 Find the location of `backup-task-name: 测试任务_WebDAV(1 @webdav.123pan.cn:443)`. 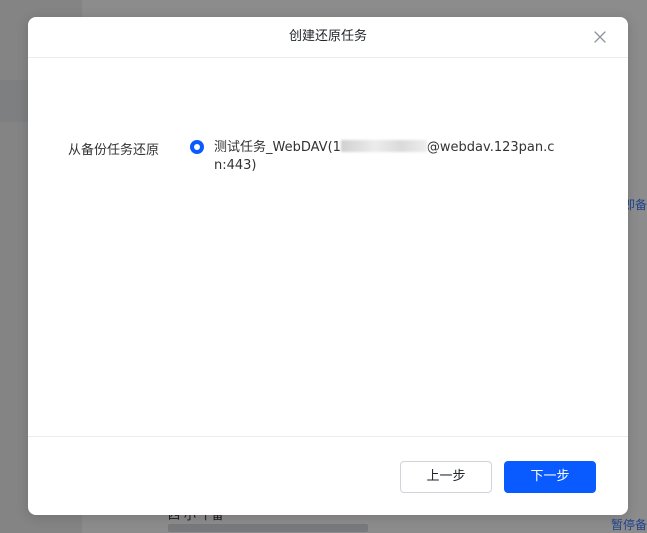

backup-task-name: 测试任务_WebDAV(1 @webdav.123pan.cn:443) is located at coordinates (386, 157).